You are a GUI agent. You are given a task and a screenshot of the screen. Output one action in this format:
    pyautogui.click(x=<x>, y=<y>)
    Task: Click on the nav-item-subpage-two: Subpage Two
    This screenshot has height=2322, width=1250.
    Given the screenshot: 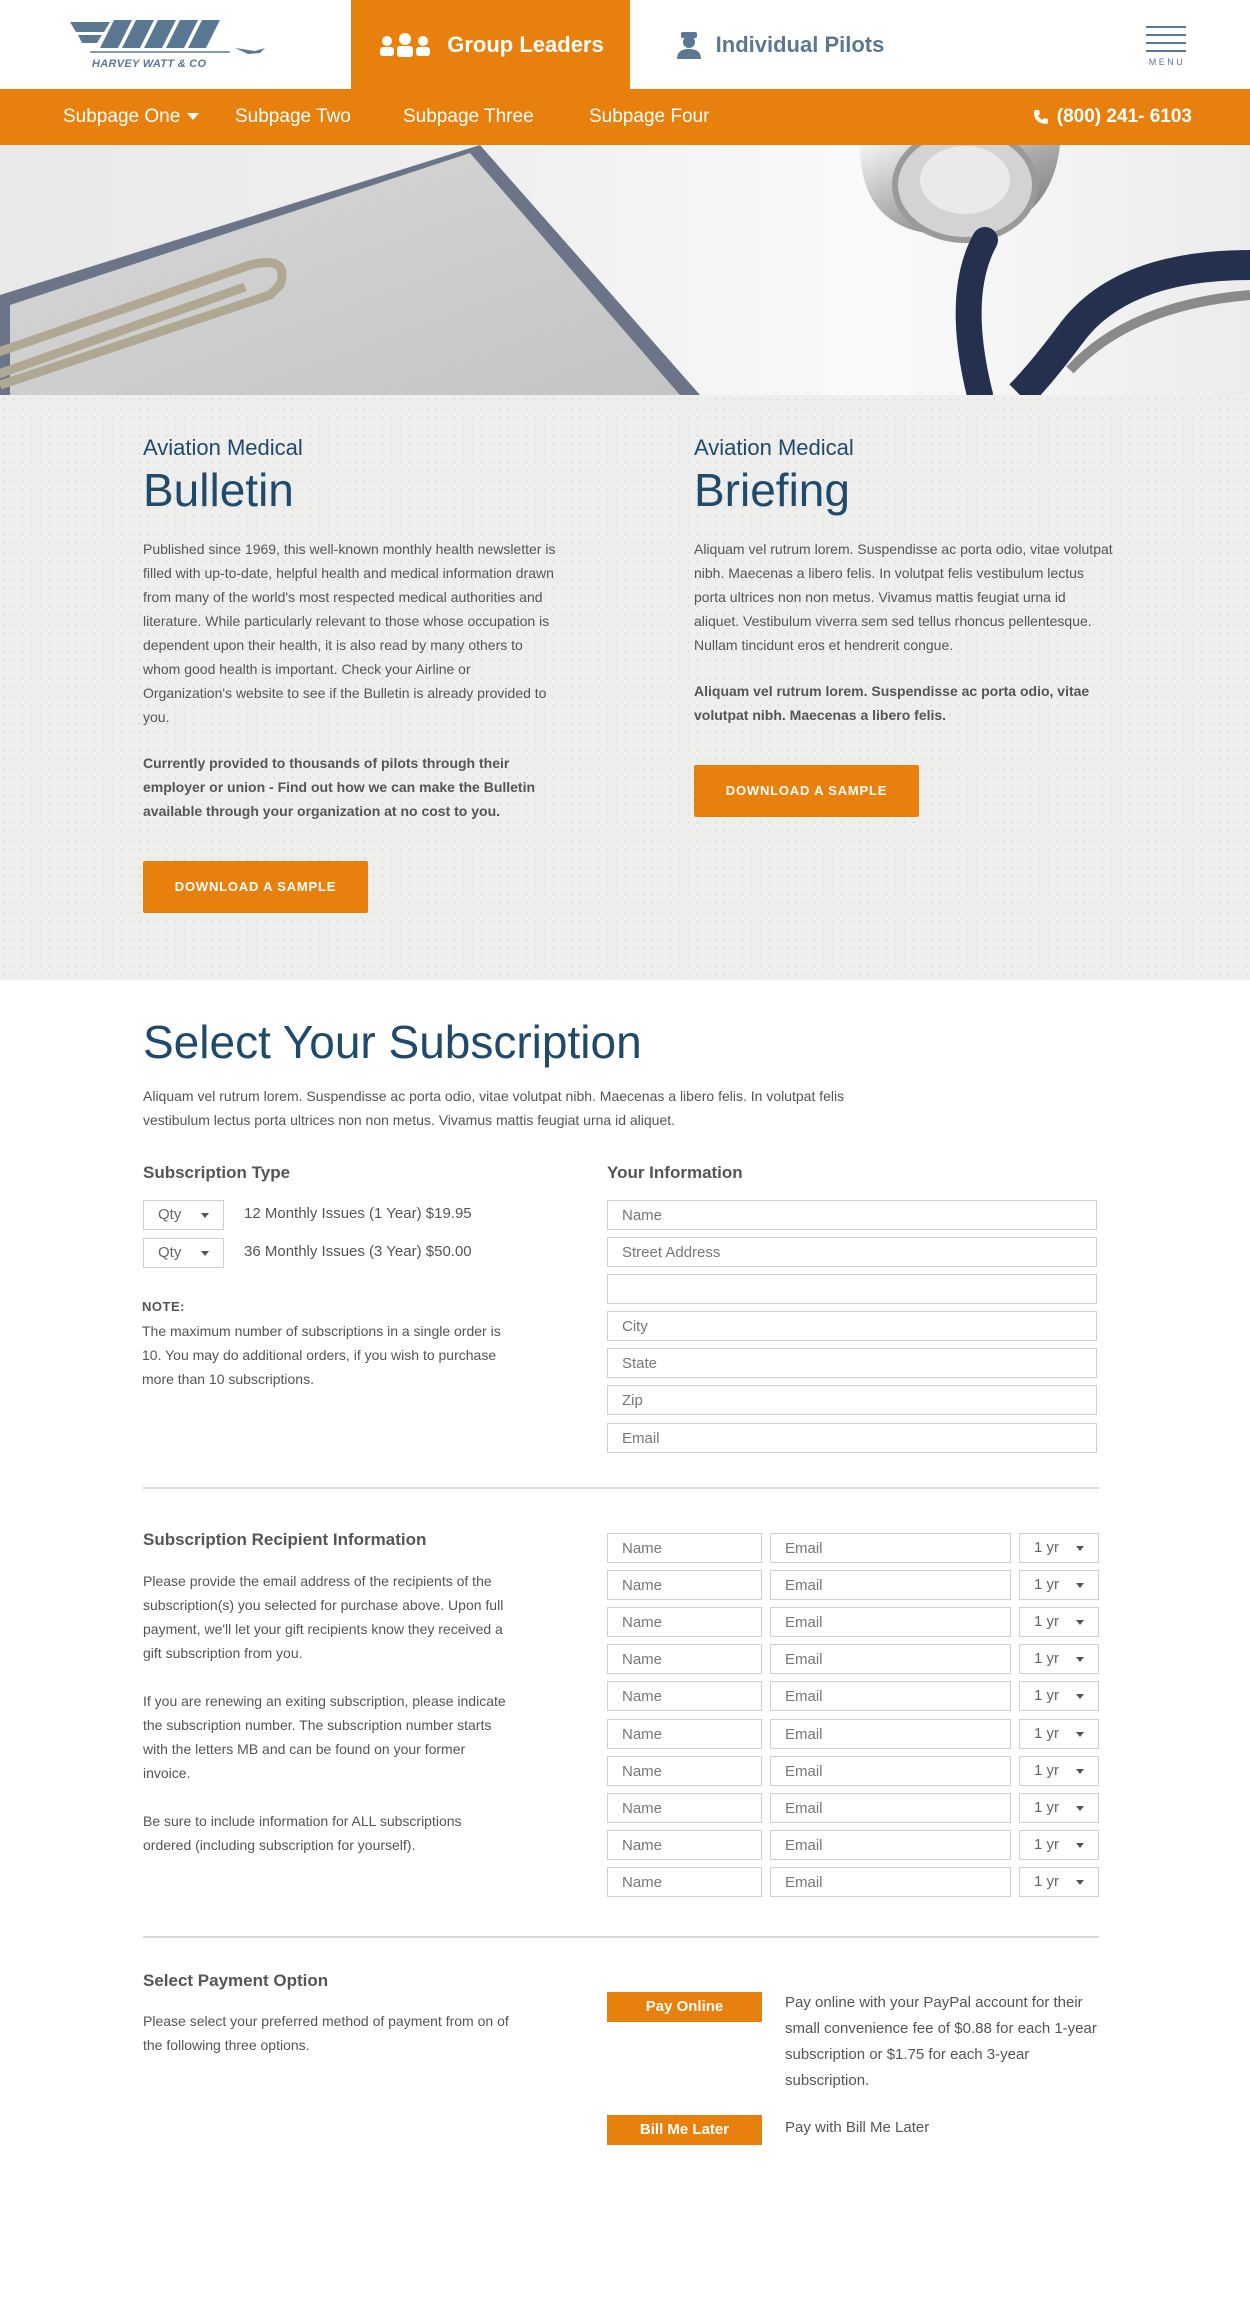 What is the action you would take?
    pyautogui.click(x=293, y=117)
    